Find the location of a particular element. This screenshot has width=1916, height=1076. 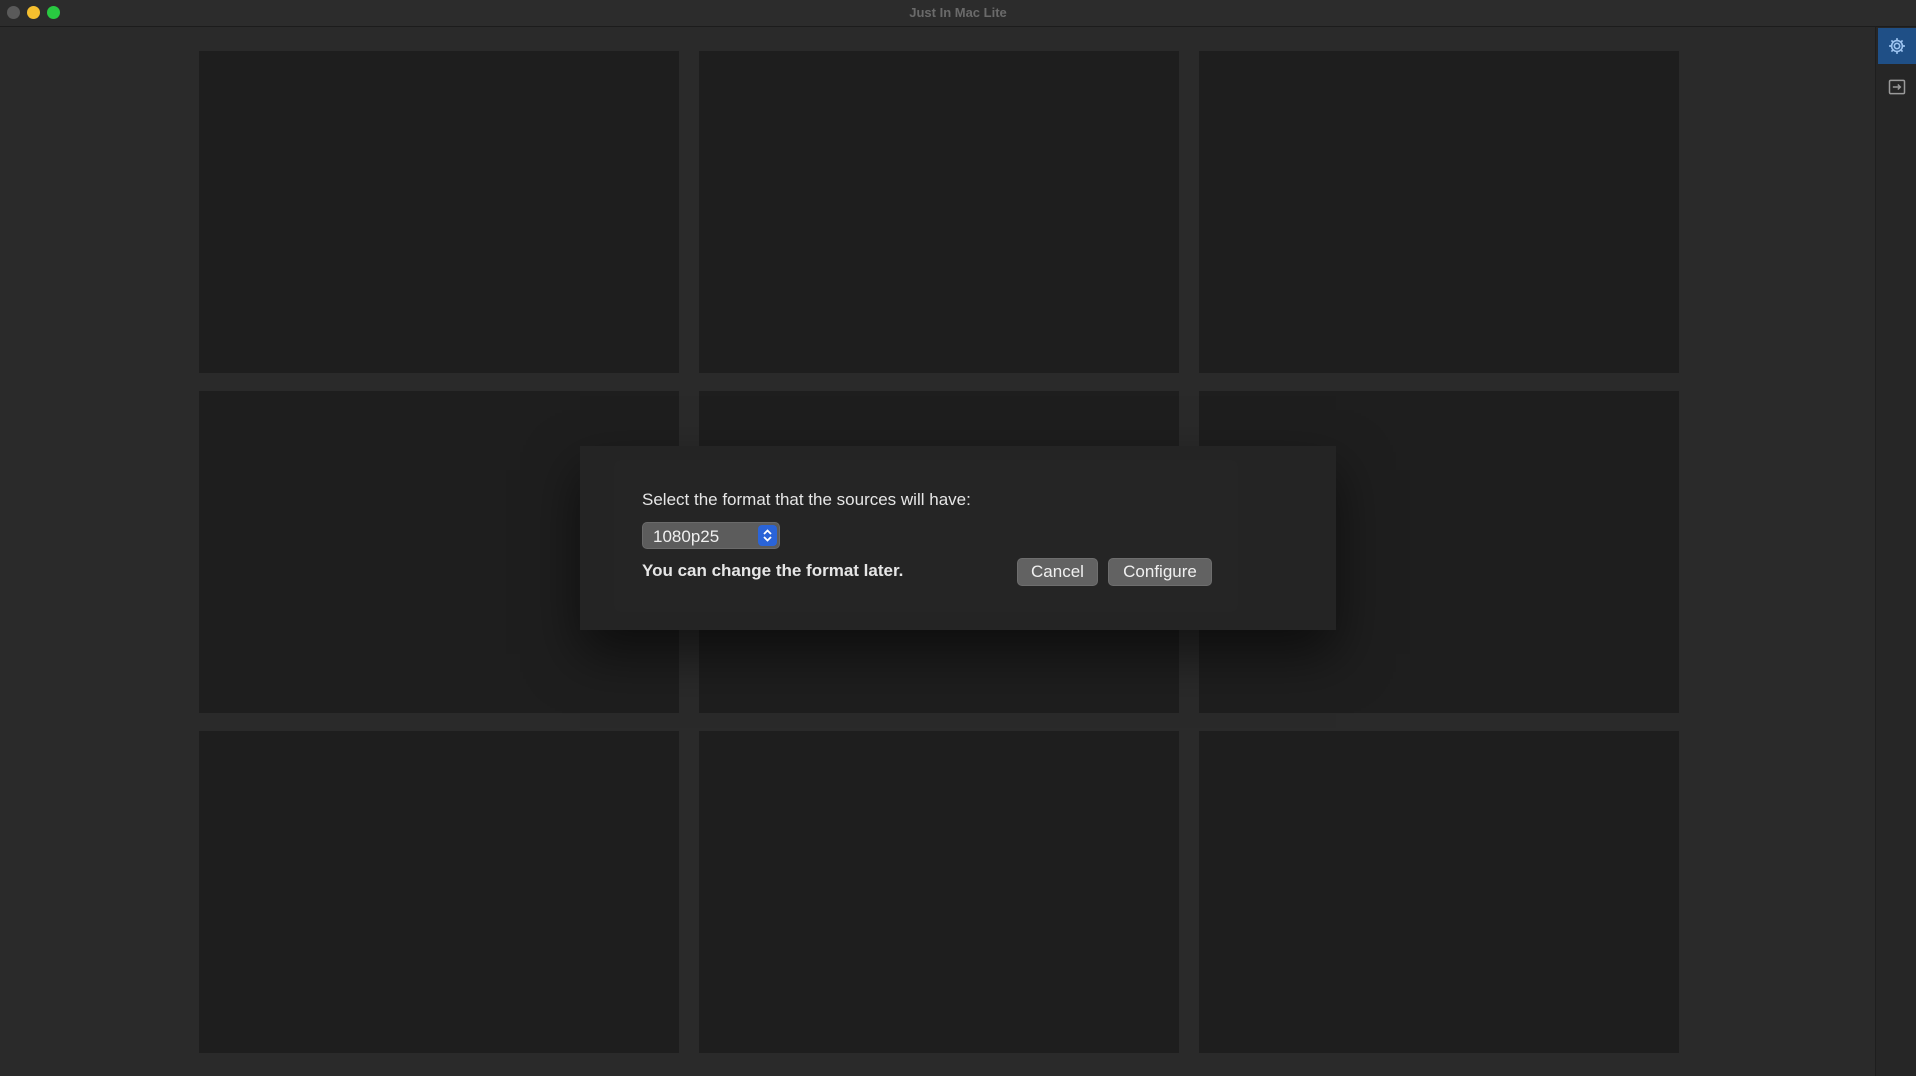

settings-button is located at coordinates (1897, 46).